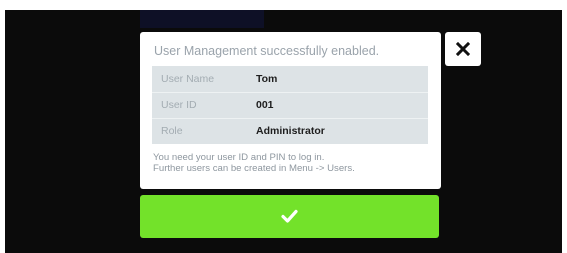 Image resolution: width=567 pixels, height=253 pixels. What do you see at coordinates (202, 19) in the screenshot?
I see `background-header-strip` at bounding box center [202, 19].